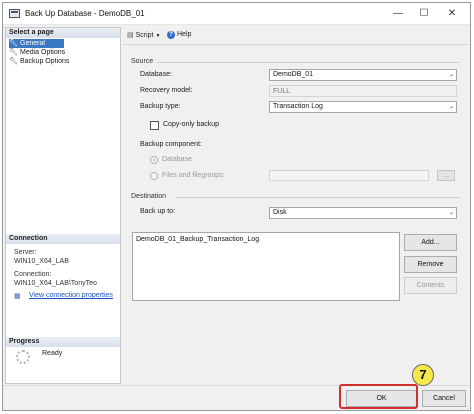 The image size is (474, 414). What do you see at coordinates (130, 35) in the screenshot?
I see `script-icon: ▤` at bounding box center [130, 35].